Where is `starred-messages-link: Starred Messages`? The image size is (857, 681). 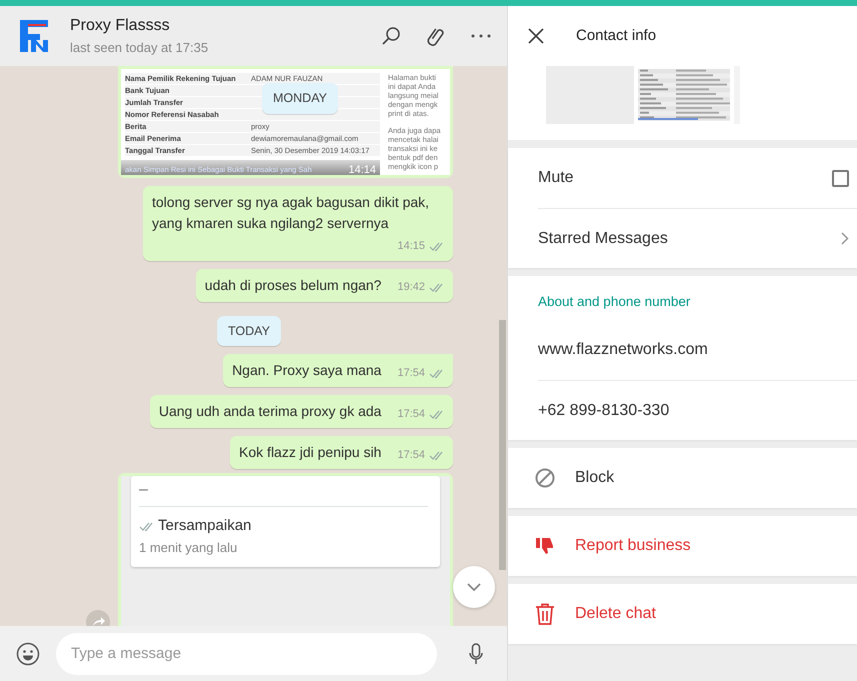
starred-messages-link: Starred Messages is located at coordinates (689, 238).